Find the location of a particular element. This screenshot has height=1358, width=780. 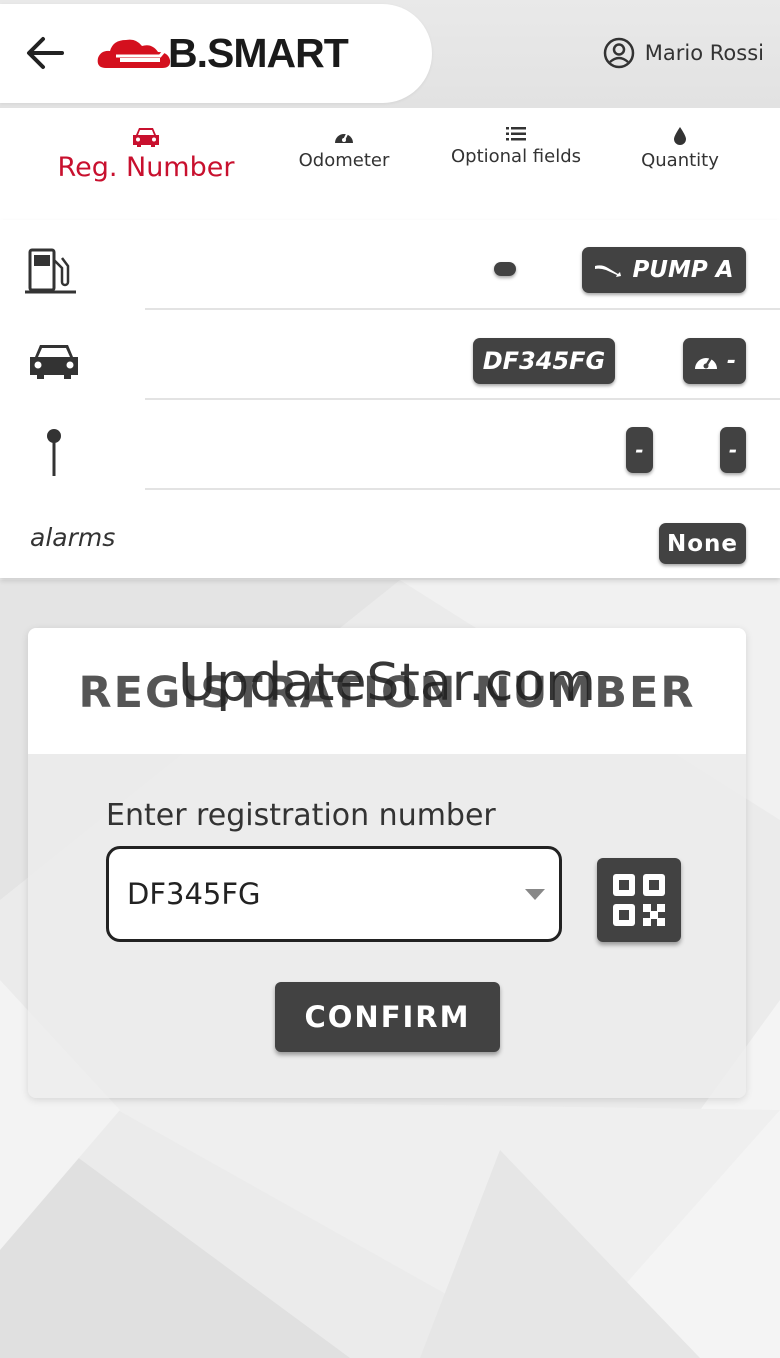

cloud-fuel-logo-icon is located at coordinates (134, 53).